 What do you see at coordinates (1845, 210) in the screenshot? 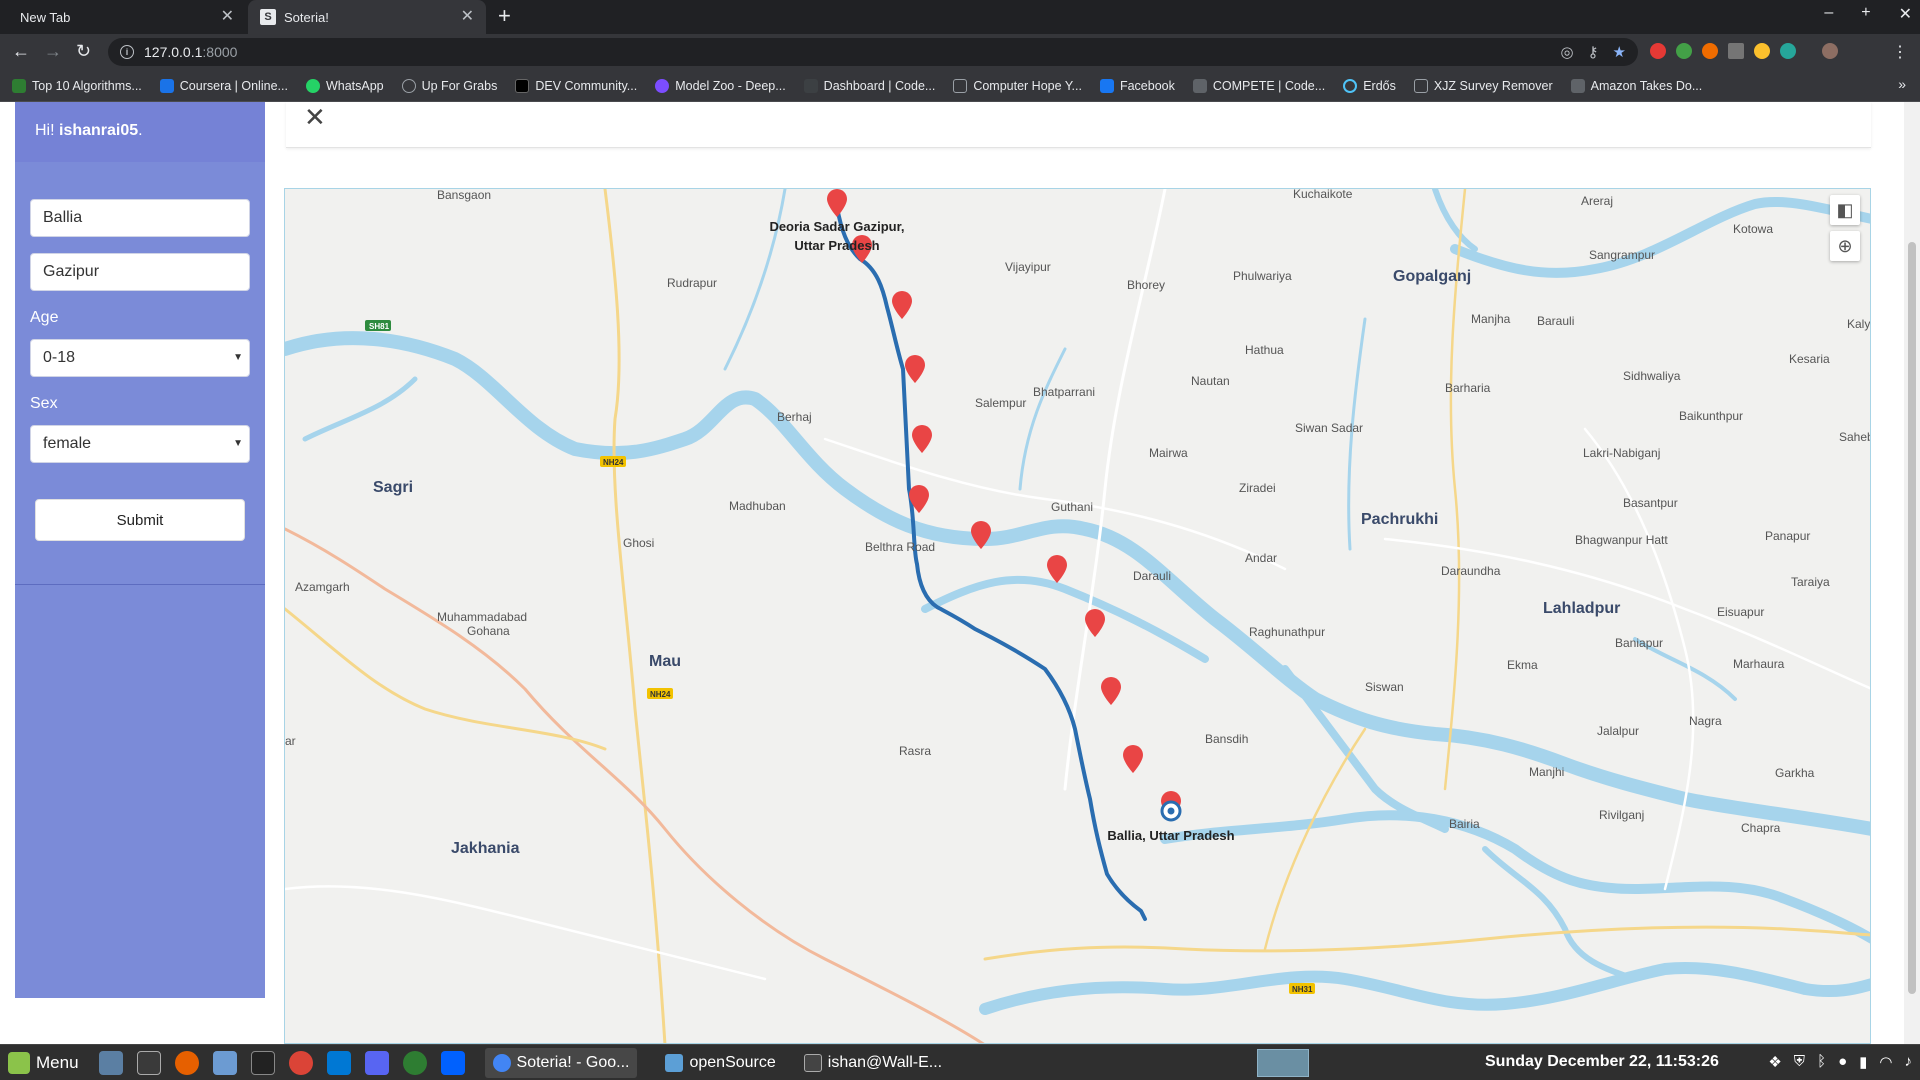
I see `map-layers-button: ◧` at bounding box center [1845, 210].